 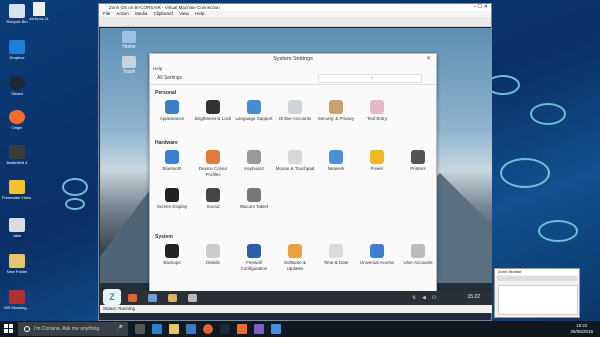 What do you see at coordinates (293, 79) in the screenshot?
I see `settings-toolbar: All Settings ⌕` at bounding box center [293, 79].